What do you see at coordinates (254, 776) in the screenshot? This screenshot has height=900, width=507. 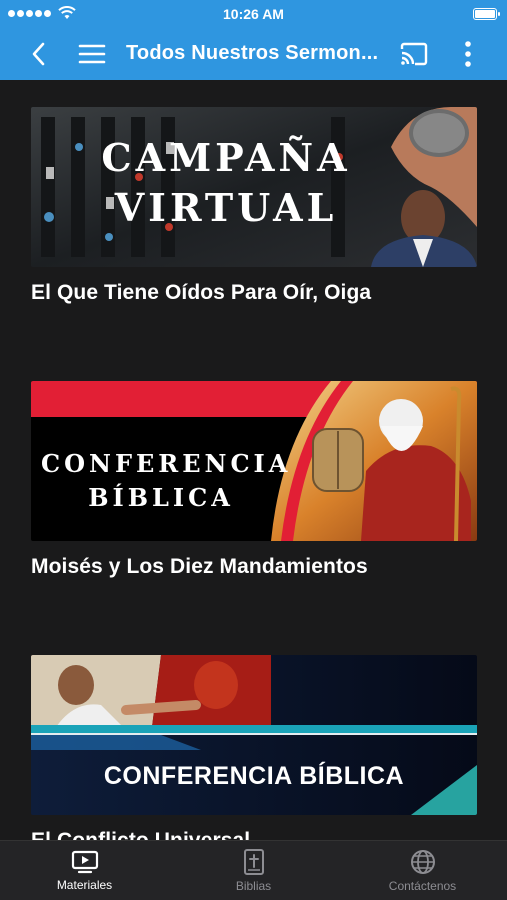 I see `banner-line: CONFERENCIA BÍBLICA` at bounding box center [254, 776].